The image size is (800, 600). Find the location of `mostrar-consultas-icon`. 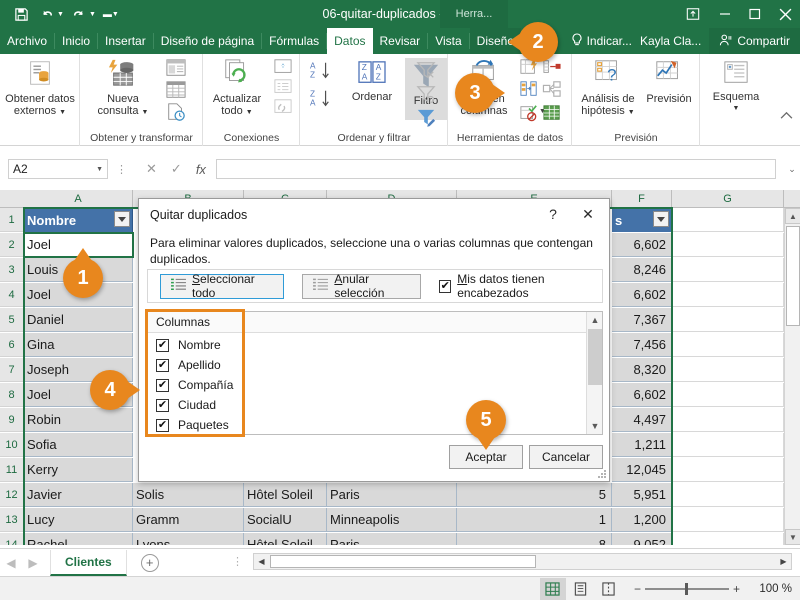

mostrar-consultas-icon is located at coordinates (176, 69).